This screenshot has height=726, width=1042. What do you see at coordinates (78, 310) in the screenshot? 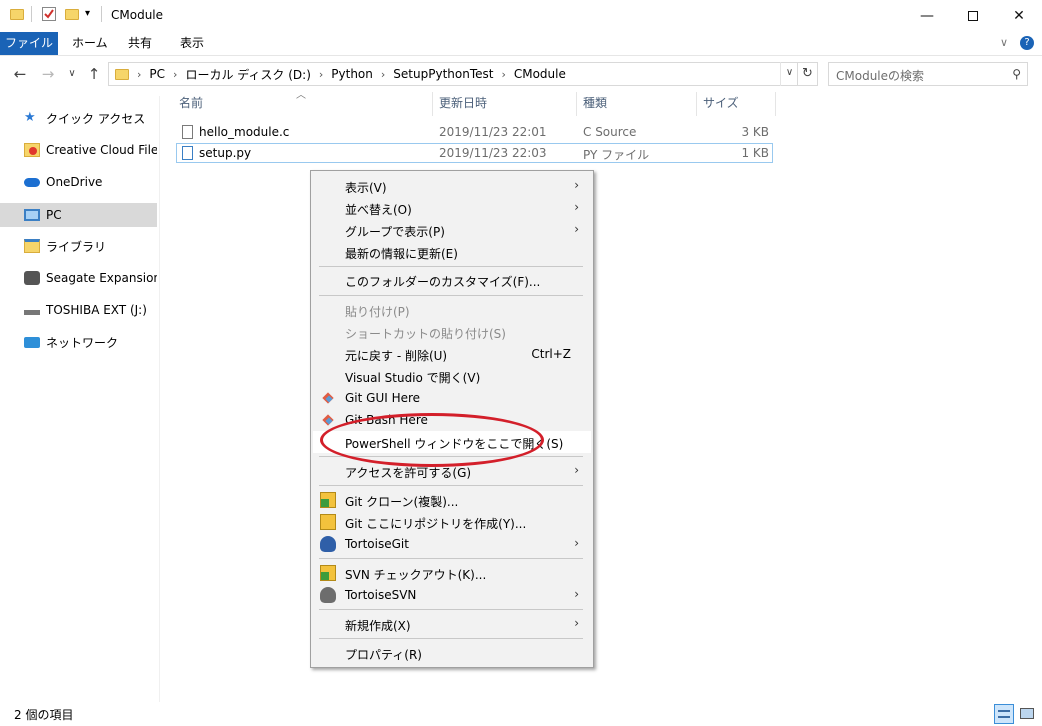
I see `nav-item-toshiba: TOSHIBA EXT (J:)` at bounding box center [78, 310].